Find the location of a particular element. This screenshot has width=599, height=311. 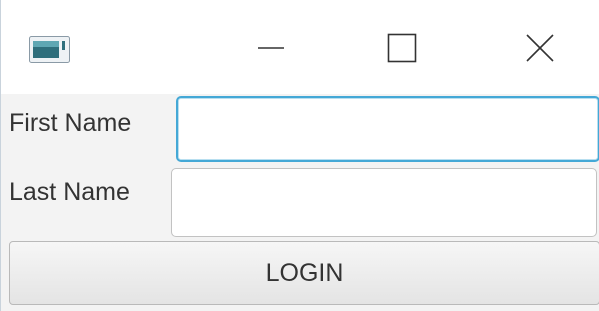

close-button is located at coordinates (540, 50).